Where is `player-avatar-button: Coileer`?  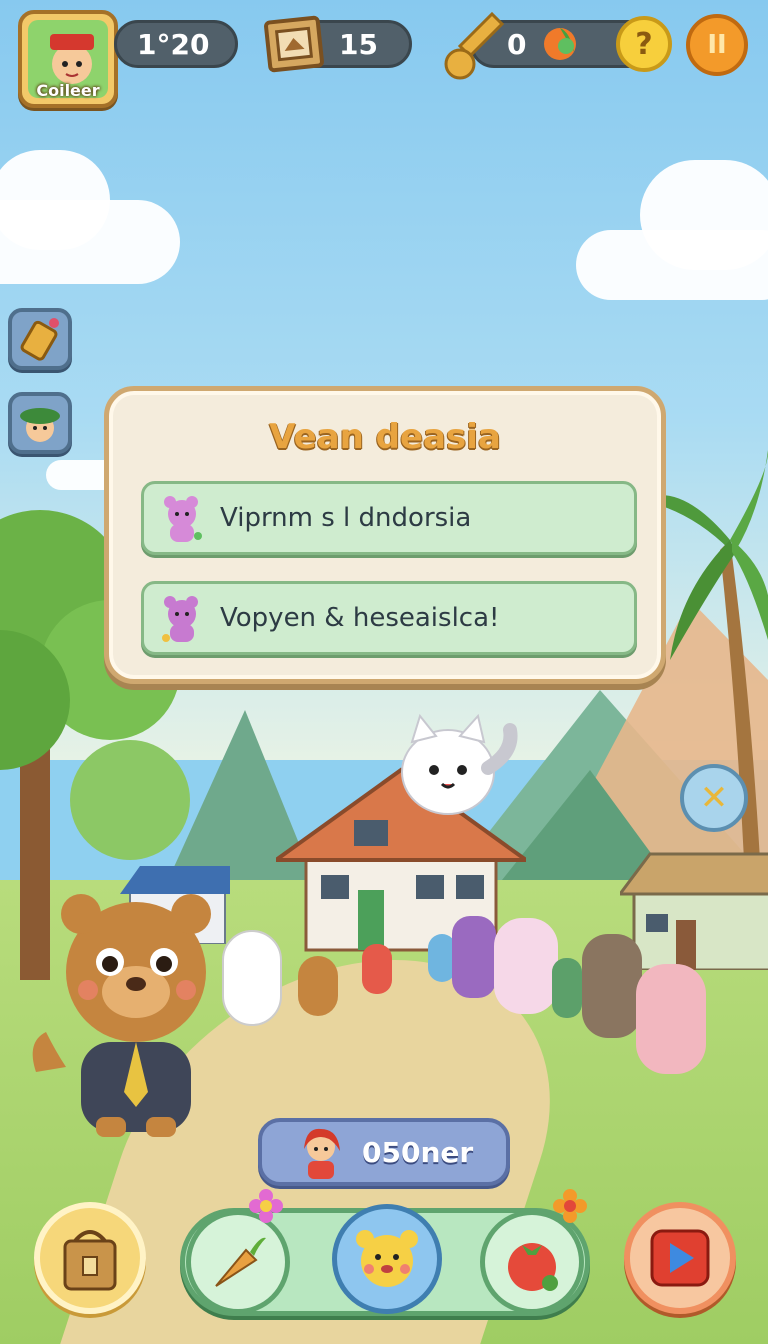 player-avatar-button: Coileer is located at coordinates (68, 59).